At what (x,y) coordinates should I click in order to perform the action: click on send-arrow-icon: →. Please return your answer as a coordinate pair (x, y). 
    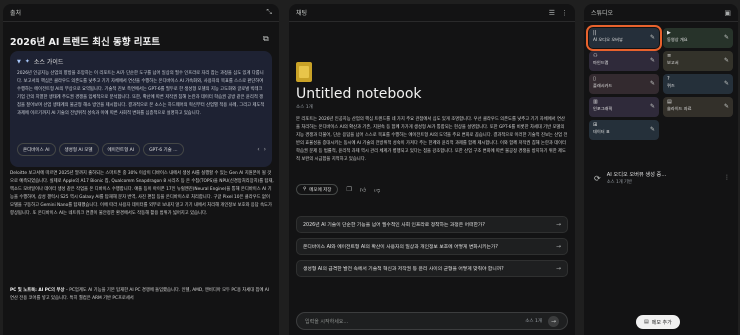
    Looking at the image, I should click on (553, 321).